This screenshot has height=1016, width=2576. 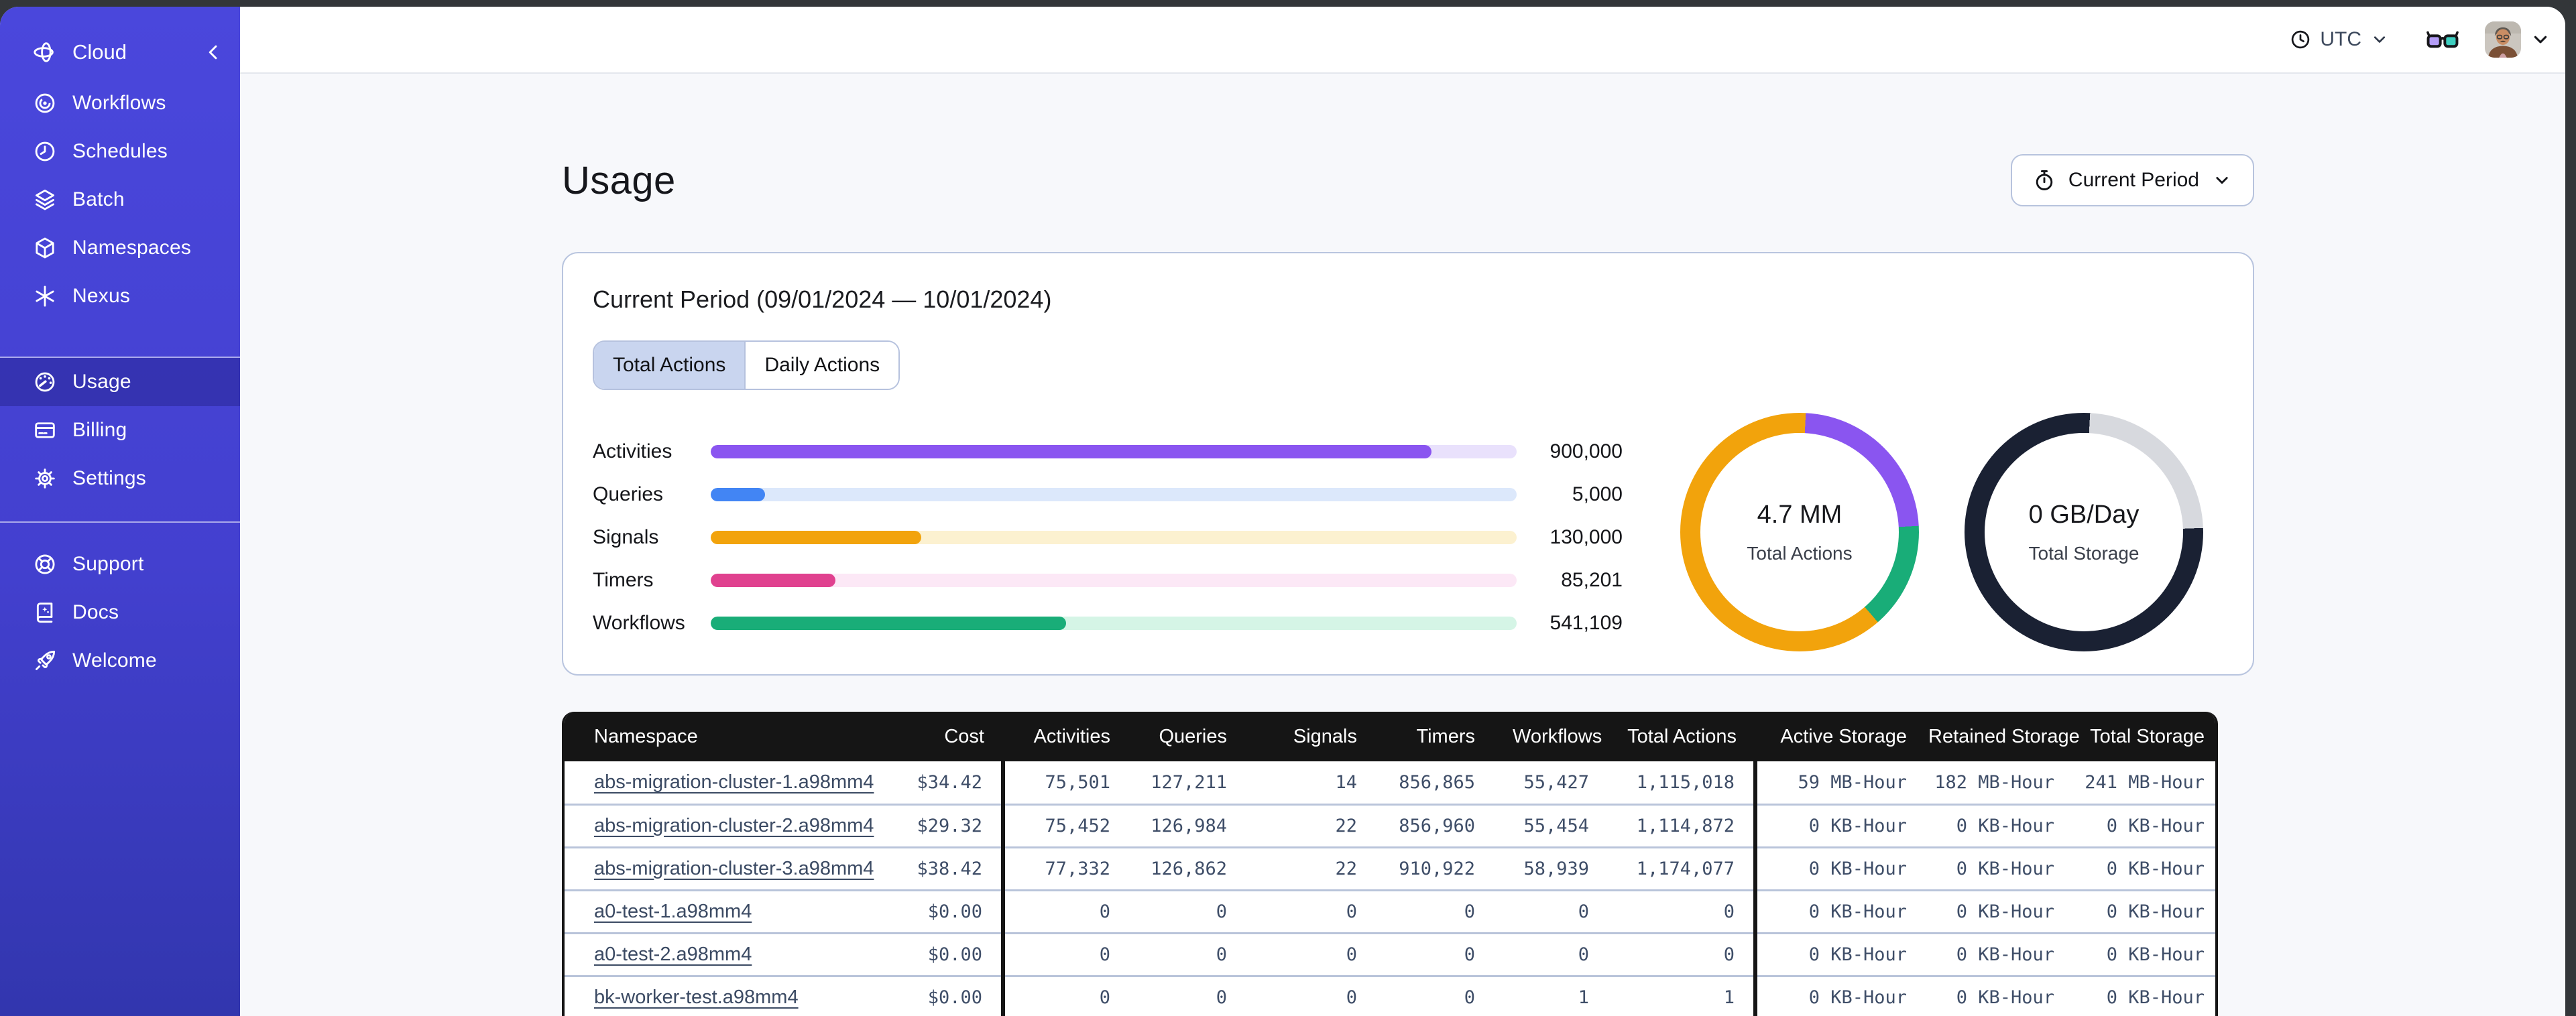 What do you see at coordinates (120, 564) in the screenshot?
I see `sidebar-item-support: Support` at bounding box center [120, 564].